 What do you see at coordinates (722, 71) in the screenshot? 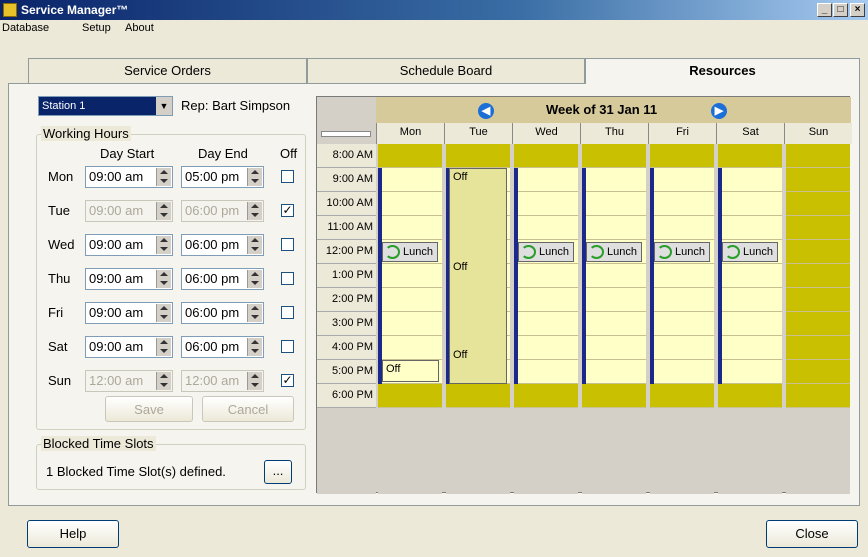
I see `tab-resources: Resources` at bounding box center [722, 71].